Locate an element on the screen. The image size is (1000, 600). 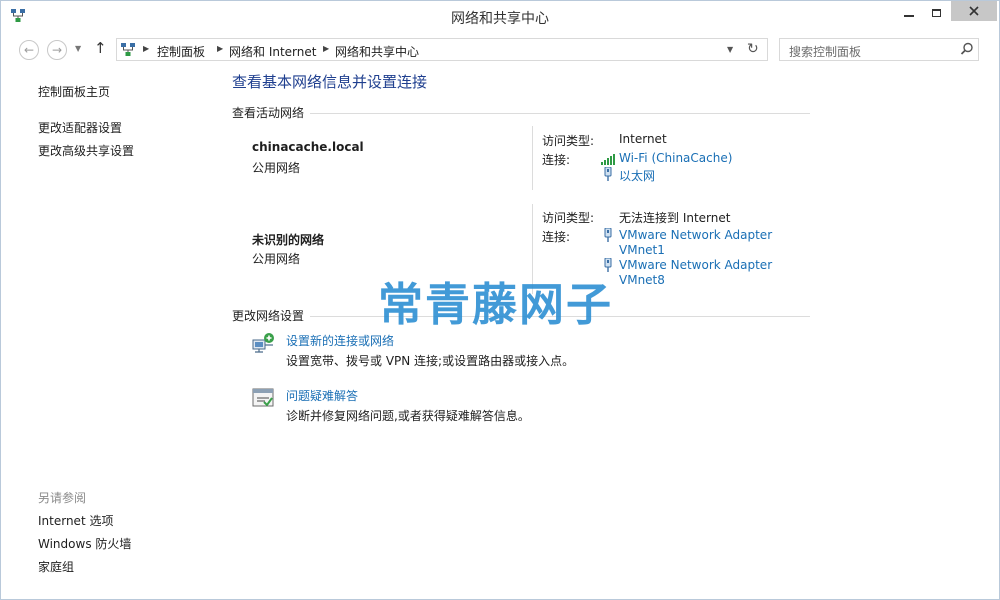
access-type-value: Internet is located at coordinates (643, 139).